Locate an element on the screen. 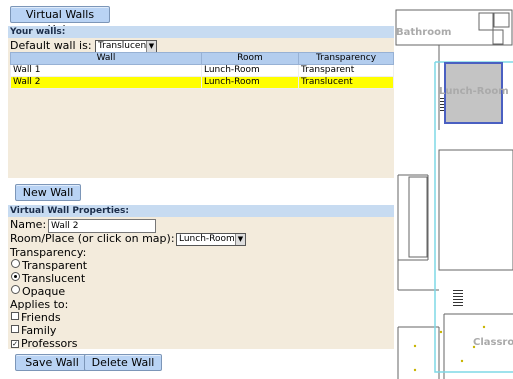 Image resolution: width=513 pixels, height=379 pixels. checkbox-label: Friends is located at coordinates (41, 317).